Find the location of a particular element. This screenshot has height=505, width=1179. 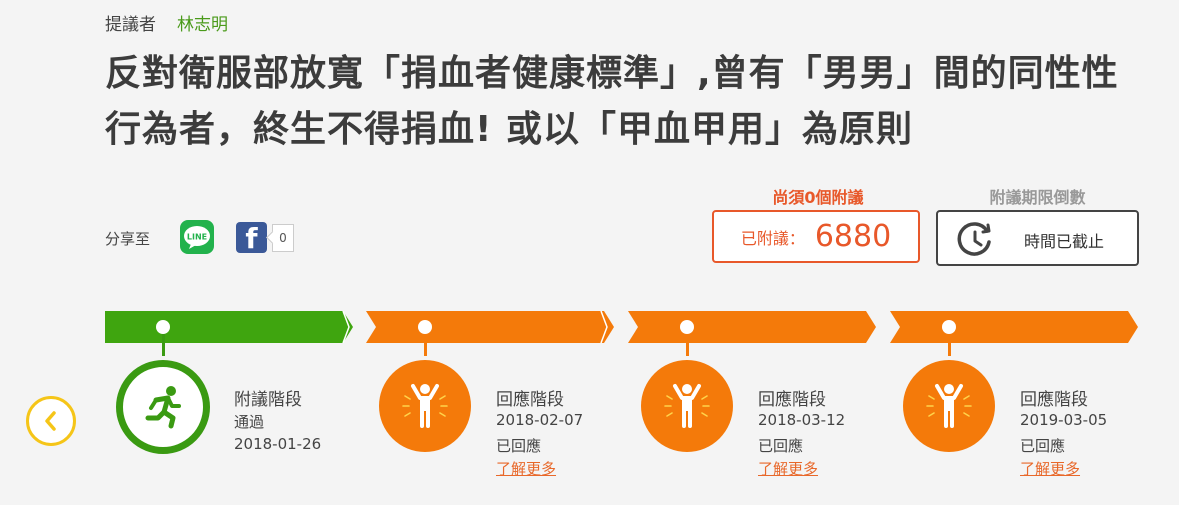

facebook-share-count: 0 is located at coordinates (283, 238).